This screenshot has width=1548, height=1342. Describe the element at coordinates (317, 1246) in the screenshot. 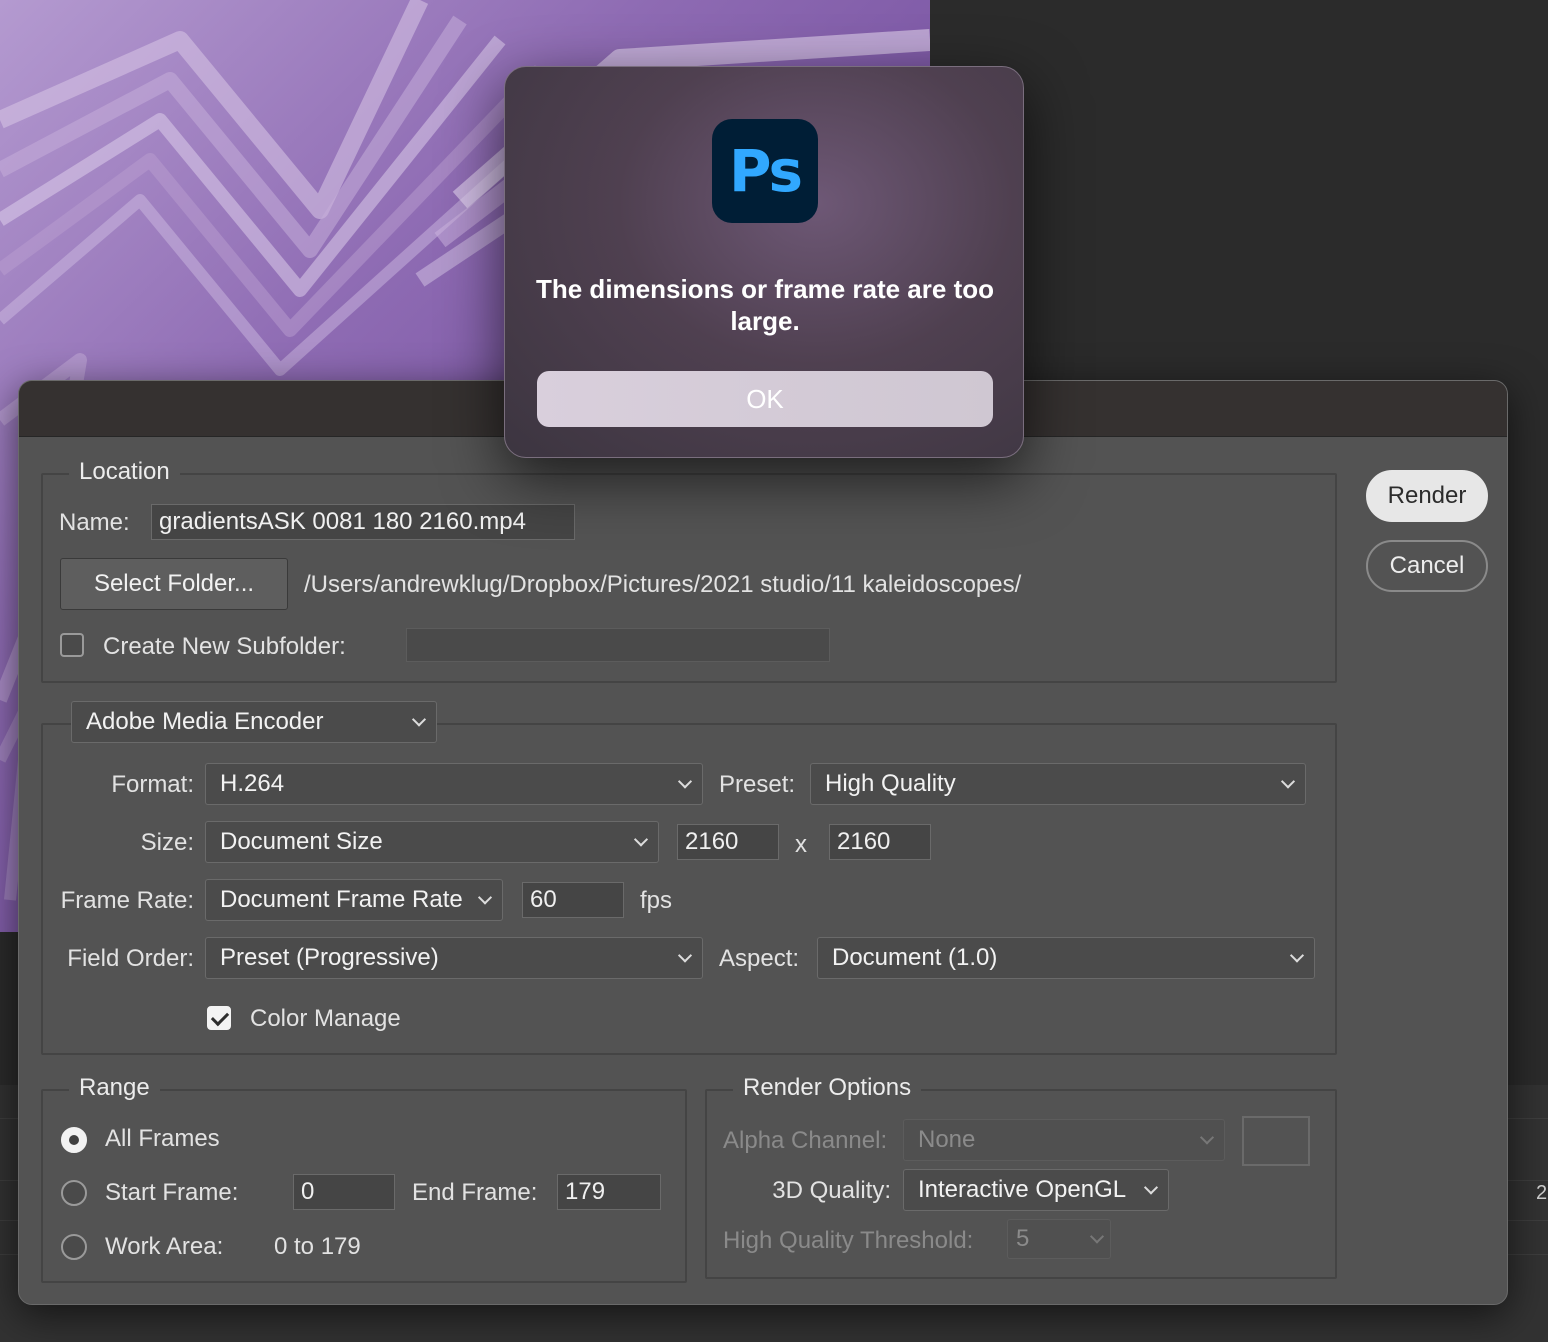

I see `work-area-value: 0 to 179` at that location.